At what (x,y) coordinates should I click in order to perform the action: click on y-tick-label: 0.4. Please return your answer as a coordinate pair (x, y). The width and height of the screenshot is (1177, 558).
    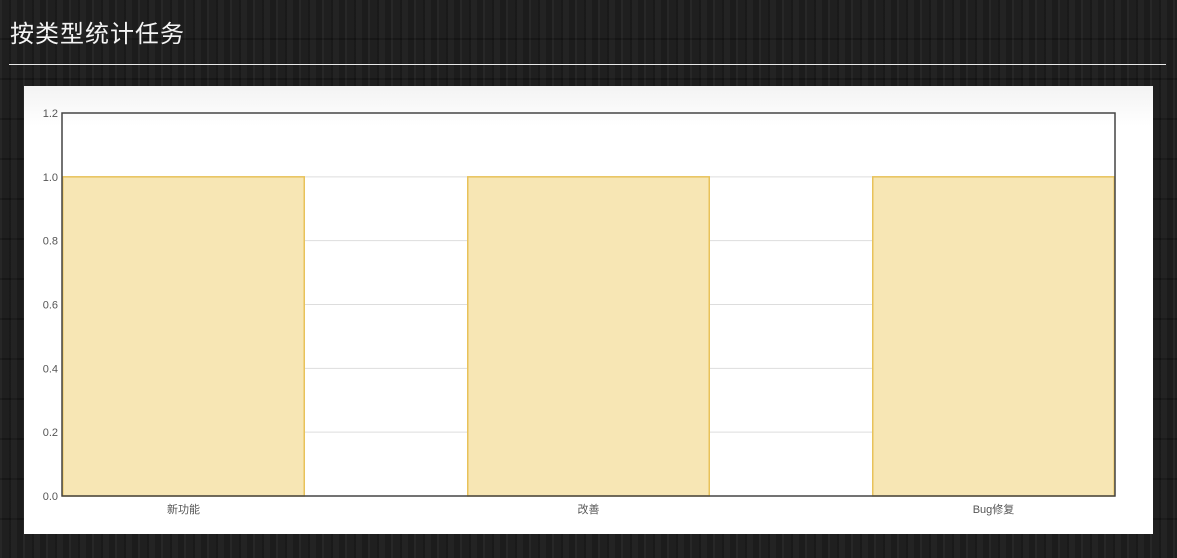
    Looking at the image, I should click on (50, 369).